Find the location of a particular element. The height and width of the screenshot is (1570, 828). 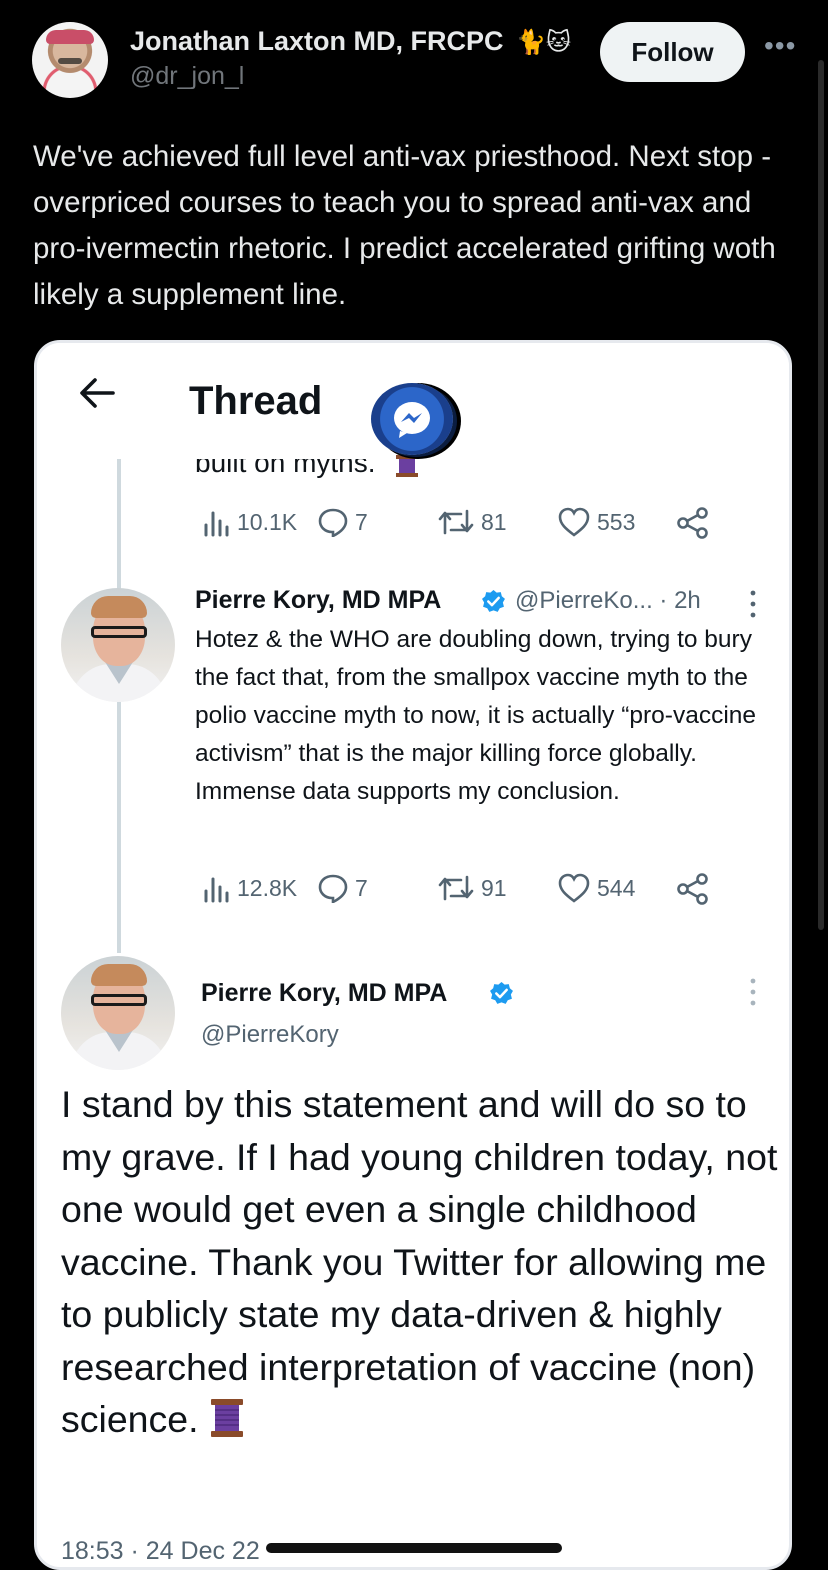

retweet-stat: 91 is located at coordinates (472, 888).